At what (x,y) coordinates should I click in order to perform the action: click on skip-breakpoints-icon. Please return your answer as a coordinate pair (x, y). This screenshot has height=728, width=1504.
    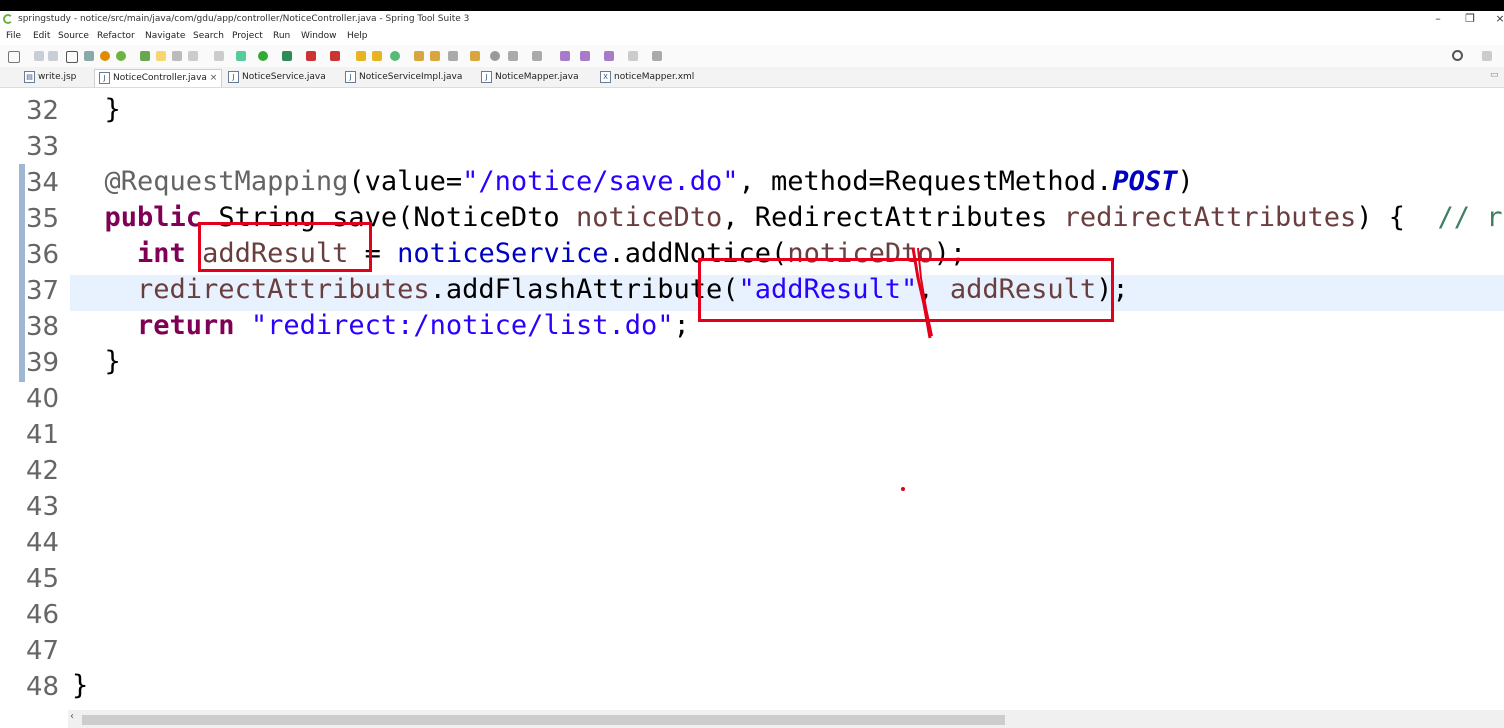
    Looking at the image, I should click on (89, 56).